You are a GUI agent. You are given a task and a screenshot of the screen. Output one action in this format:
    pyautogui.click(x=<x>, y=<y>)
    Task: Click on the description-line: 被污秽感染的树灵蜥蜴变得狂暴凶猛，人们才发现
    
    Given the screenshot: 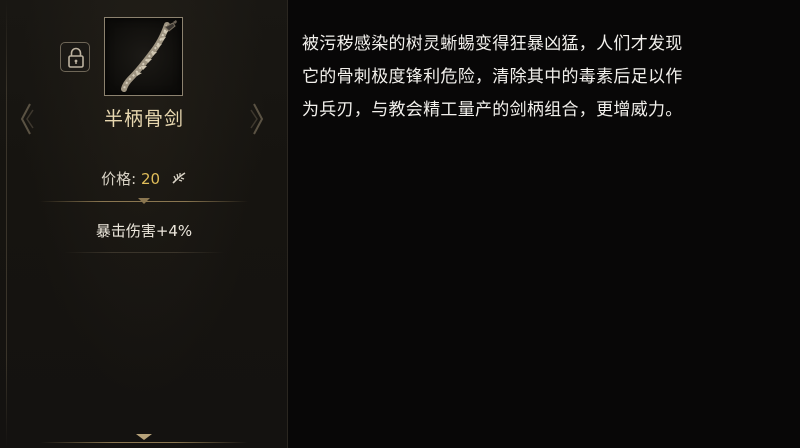 What is the action you would take?
    pyautogui.click(x=492, y=44)
    